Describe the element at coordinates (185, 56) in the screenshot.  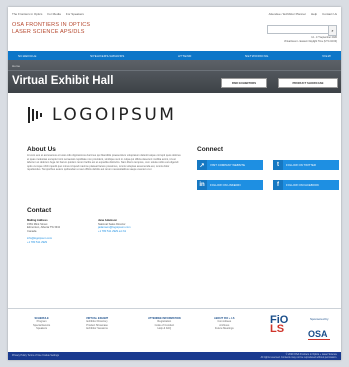
I see `nav-item-attend: ATTEND` at that location.